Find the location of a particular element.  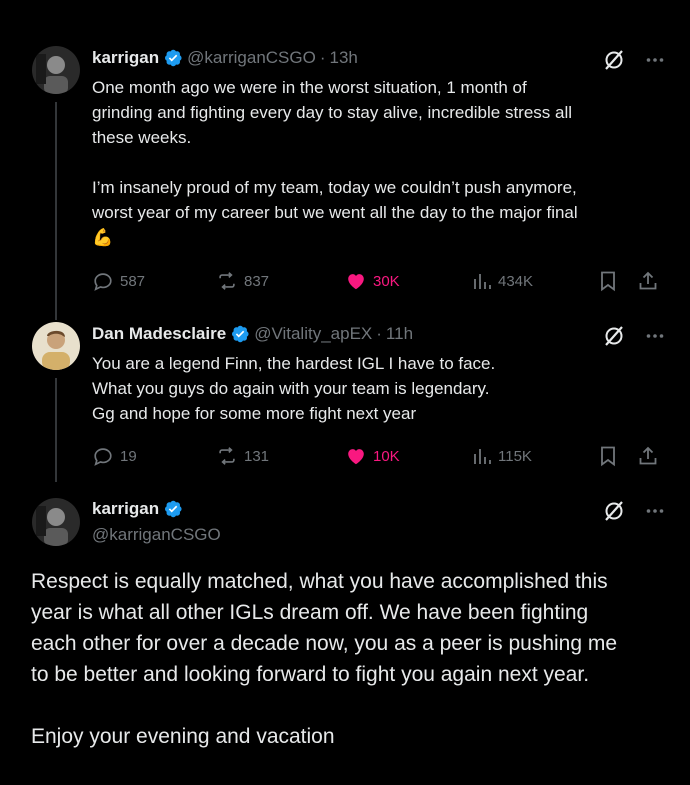

timestamp: 13h is located at coordinates (344, 58).